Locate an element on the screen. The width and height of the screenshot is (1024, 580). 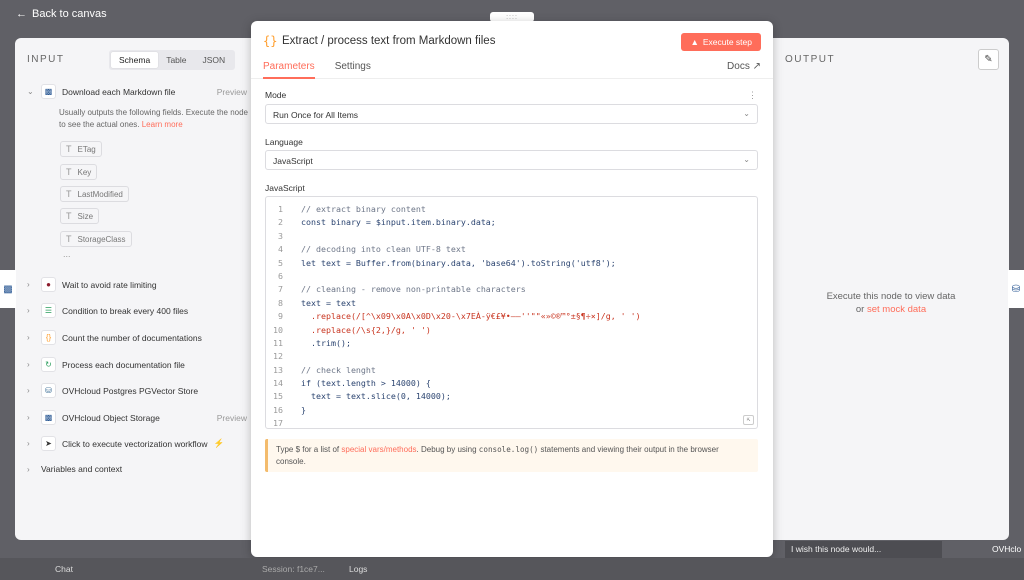
code-line: 12 is located at coordinates (511, 356).